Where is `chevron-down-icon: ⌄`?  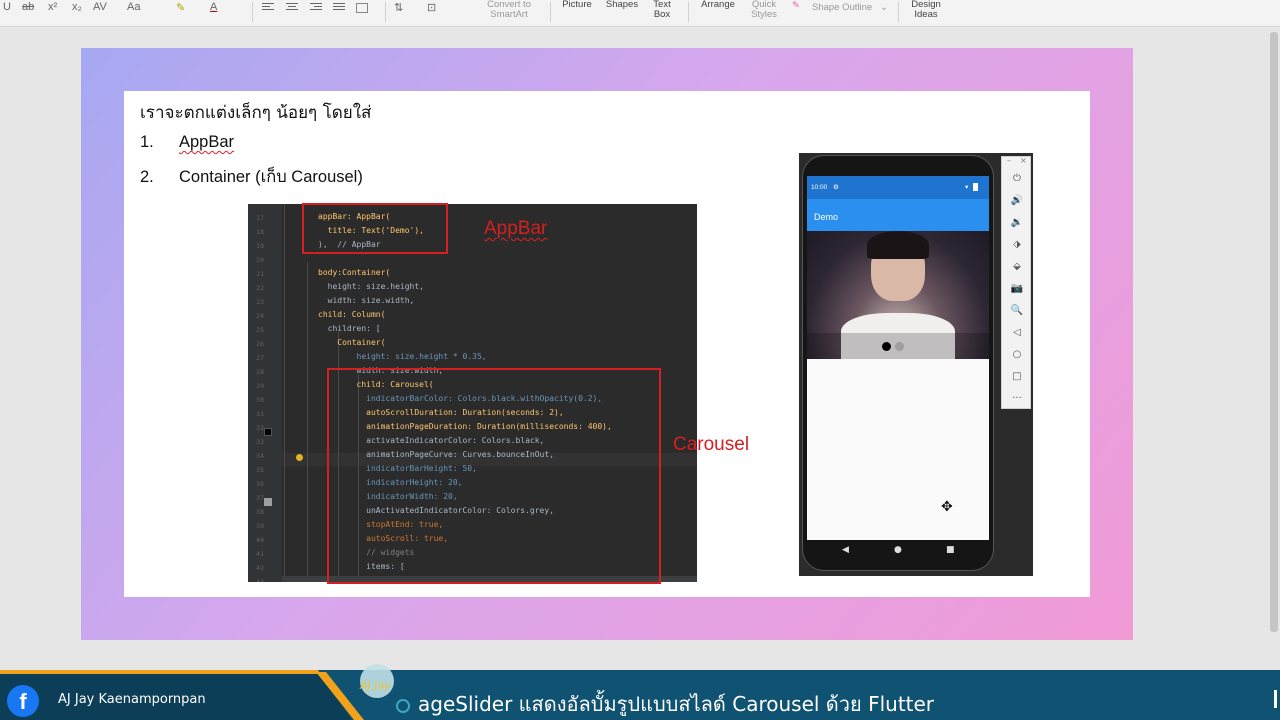
chevron-down-icon: ⌄ is located at coordinates (884, 8).